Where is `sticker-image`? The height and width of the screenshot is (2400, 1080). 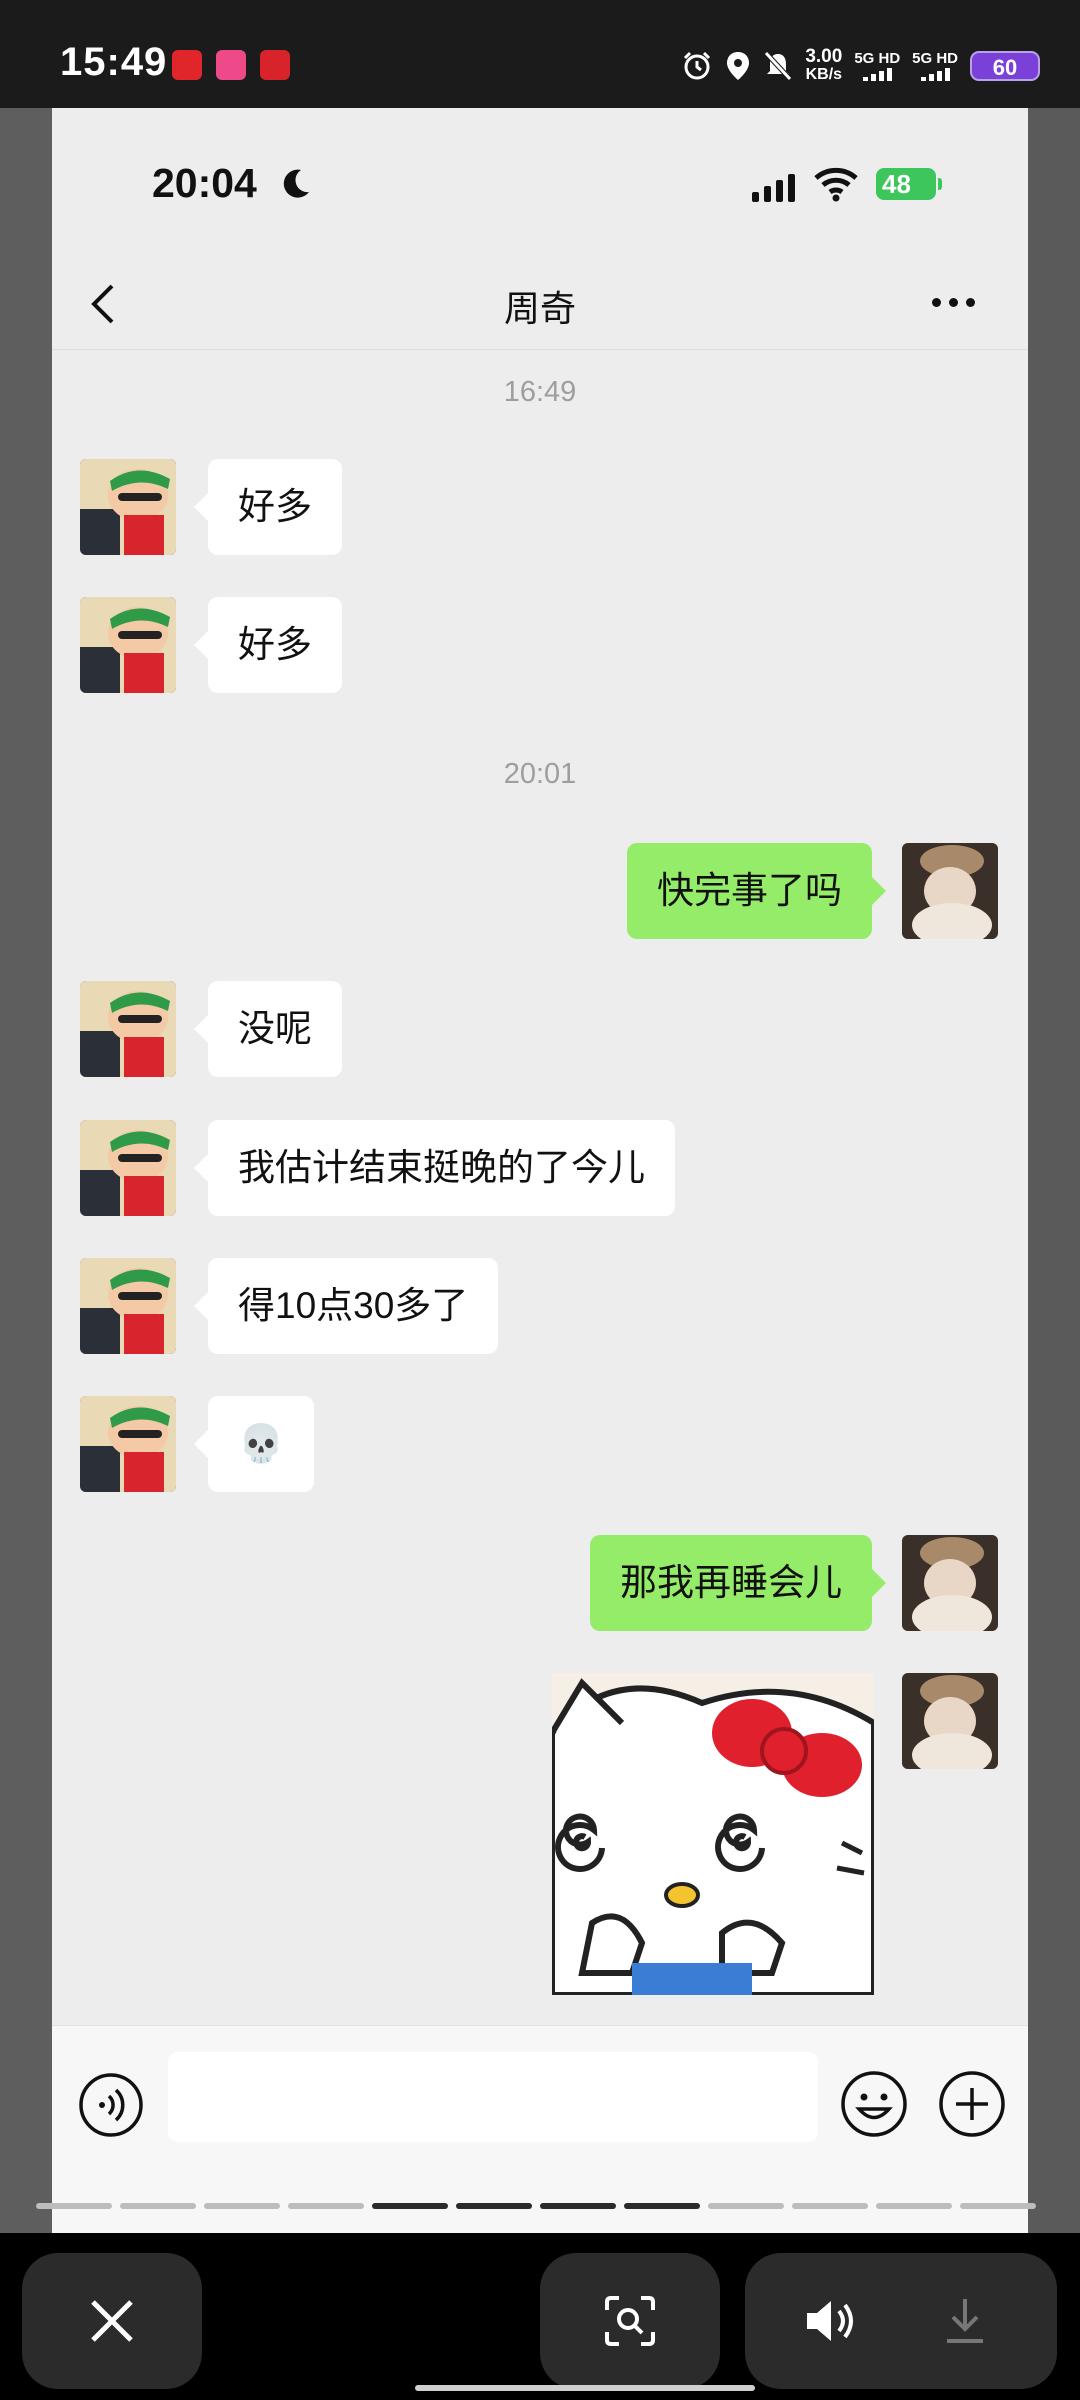 sticker-image is located at coordinates (713, 1834).